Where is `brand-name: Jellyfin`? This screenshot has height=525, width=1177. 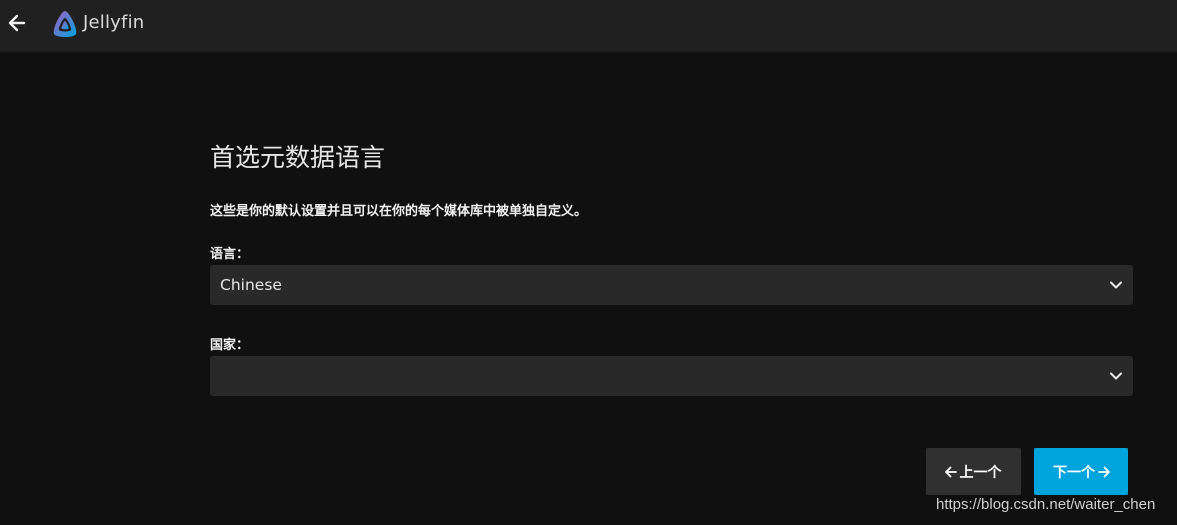
brand-name: Jellyfin is located at coordinates (113, 22).